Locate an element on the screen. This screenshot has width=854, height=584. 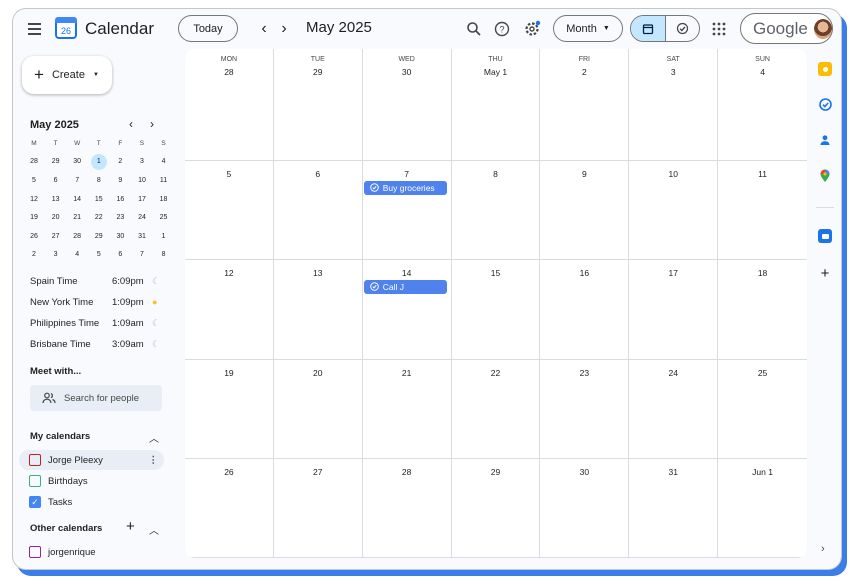
day-cell: 6 is located at coordinates (318, 211).